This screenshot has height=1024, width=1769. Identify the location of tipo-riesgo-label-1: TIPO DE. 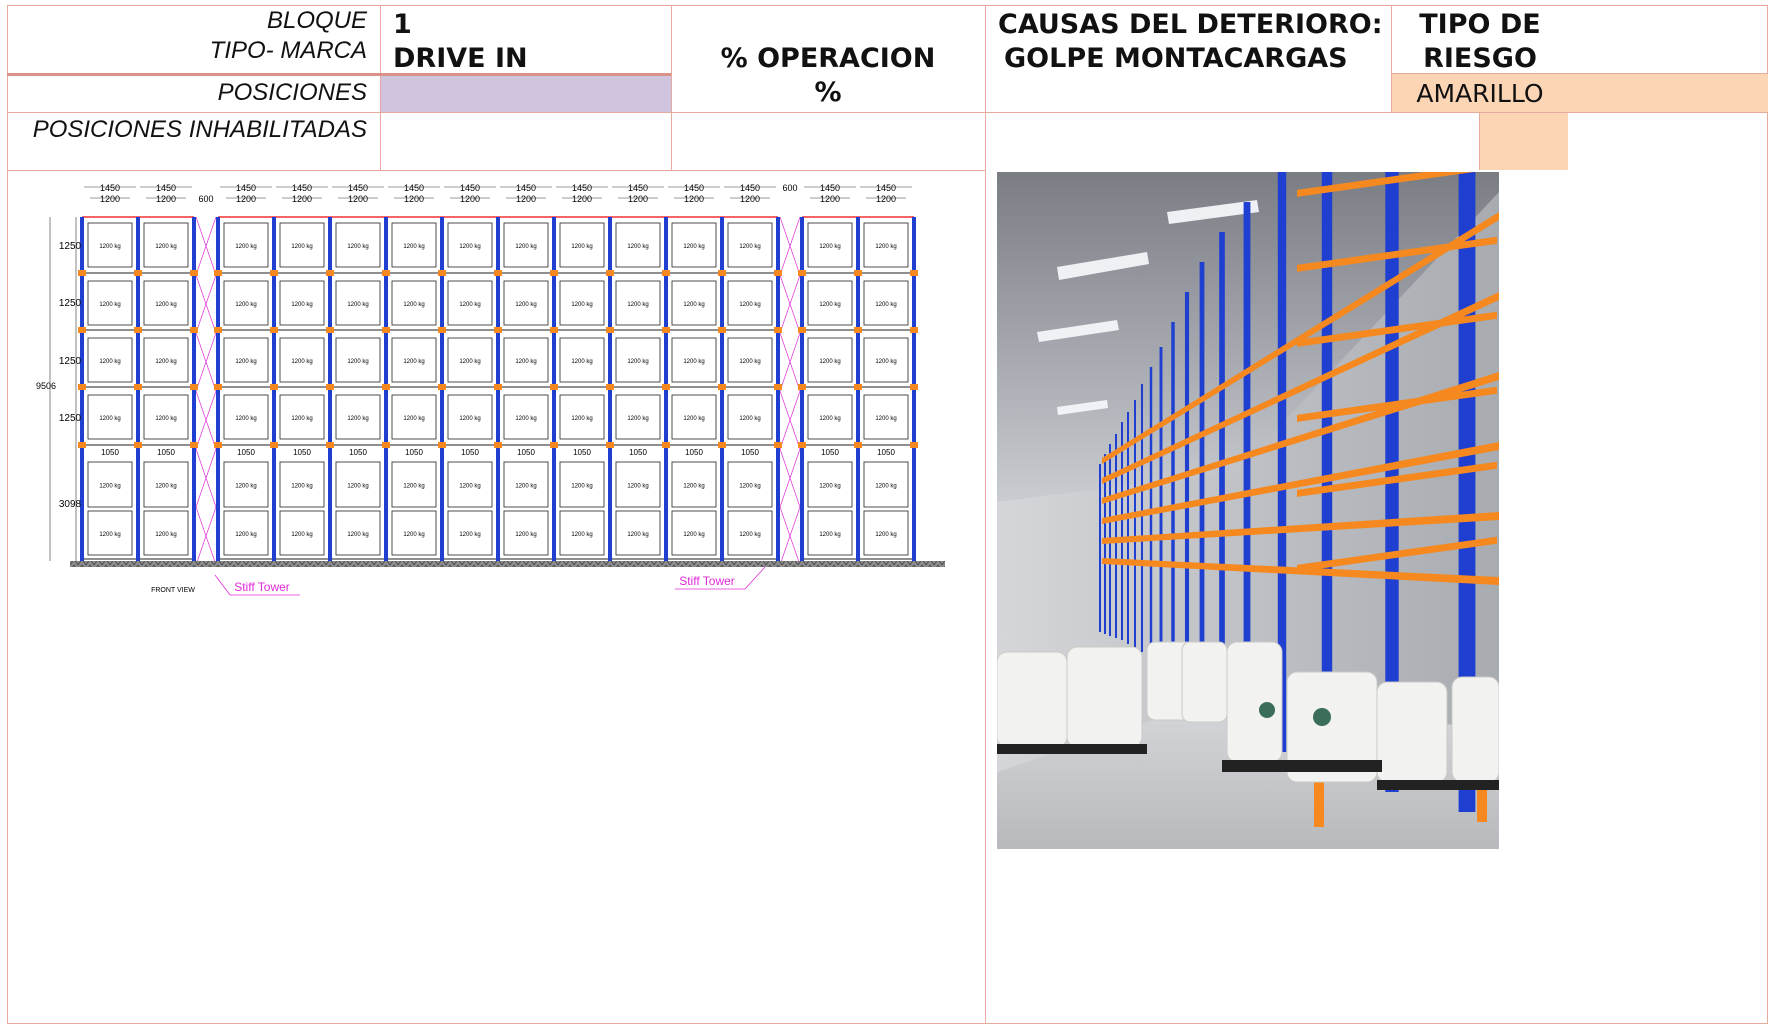
(1480, 24).